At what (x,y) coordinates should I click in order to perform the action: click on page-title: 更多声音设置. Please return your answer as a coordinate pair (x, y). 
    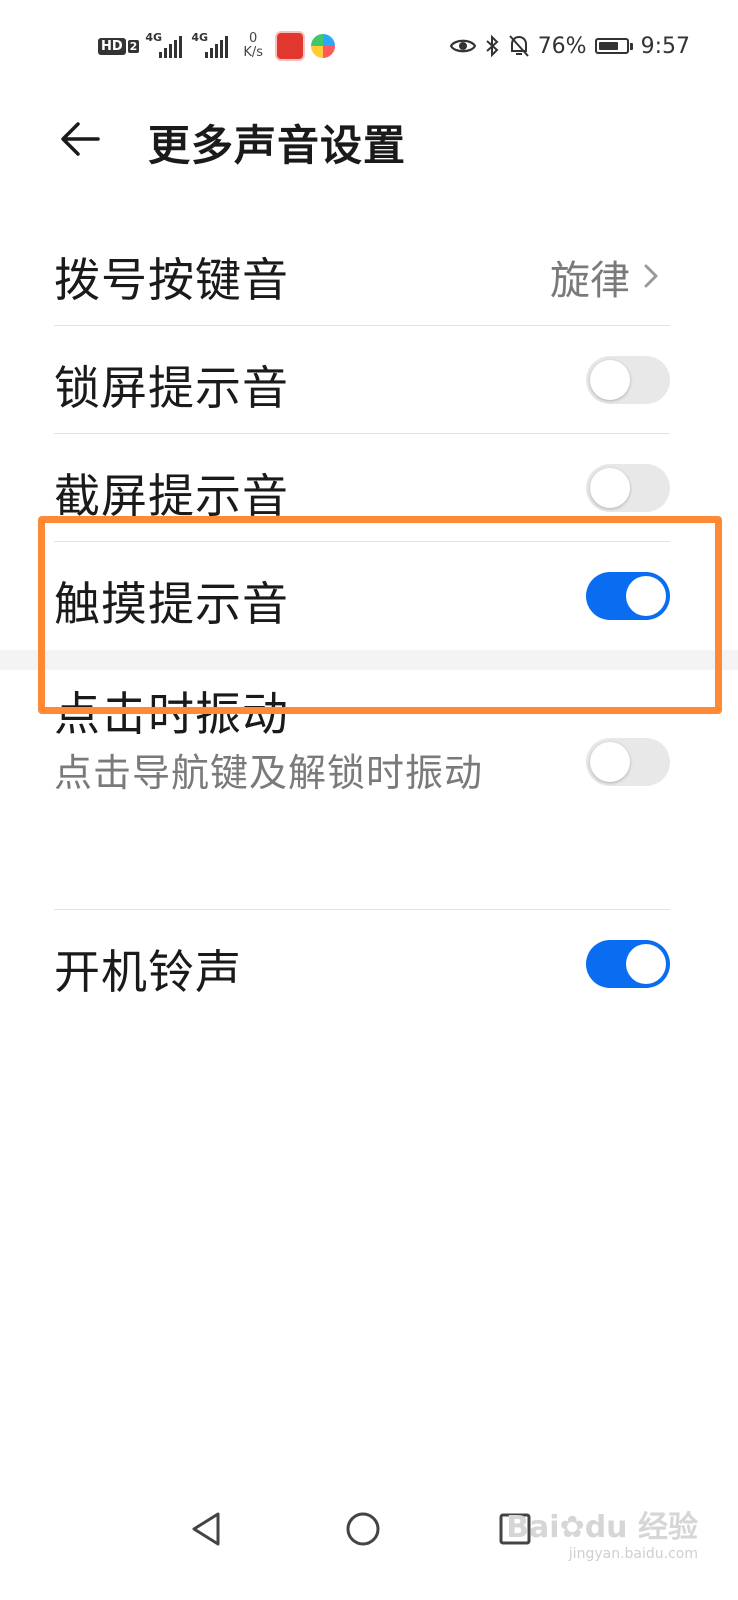
    Looking at the image, I should click on (277, 145).